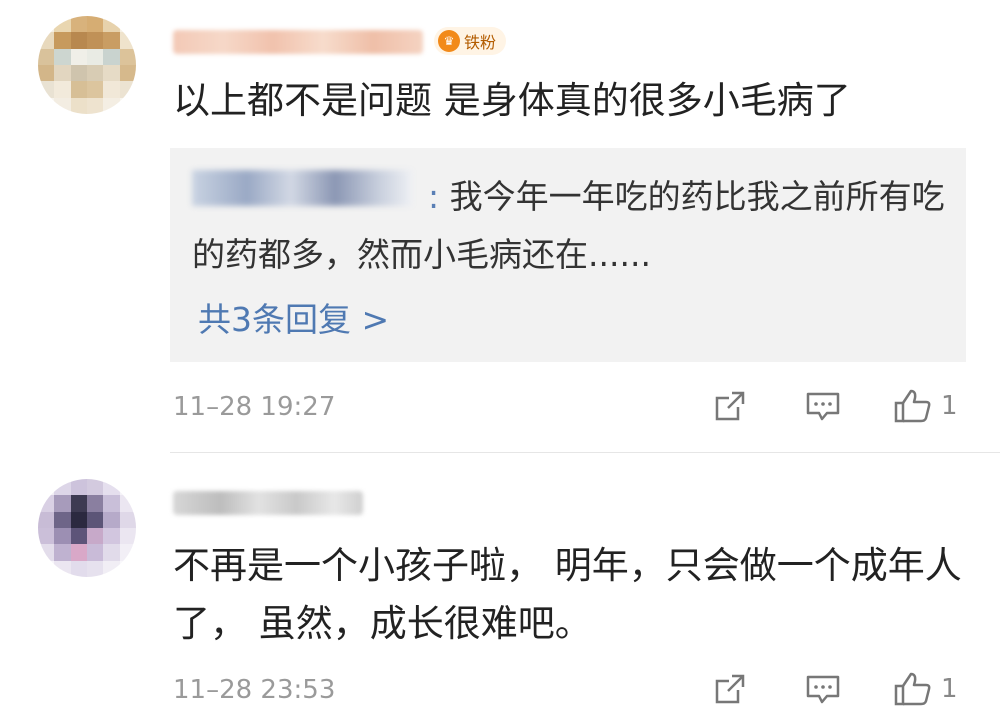 Image resolution: width=1000 pixels, height=722 pixels. Describe the element at coordinates (449, 41) in the screenshot. I see `crown-icon: ♛` at that location.